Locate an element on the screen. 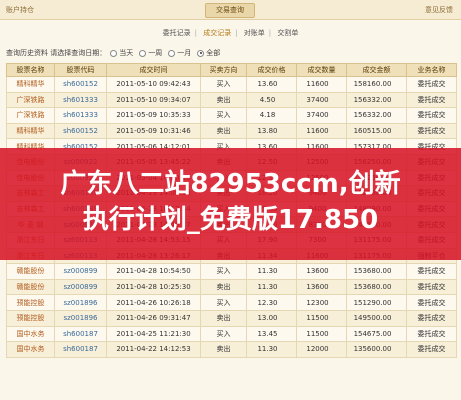  subnav-entrust-records: 委托记录 is located at coordinates (177, 33).